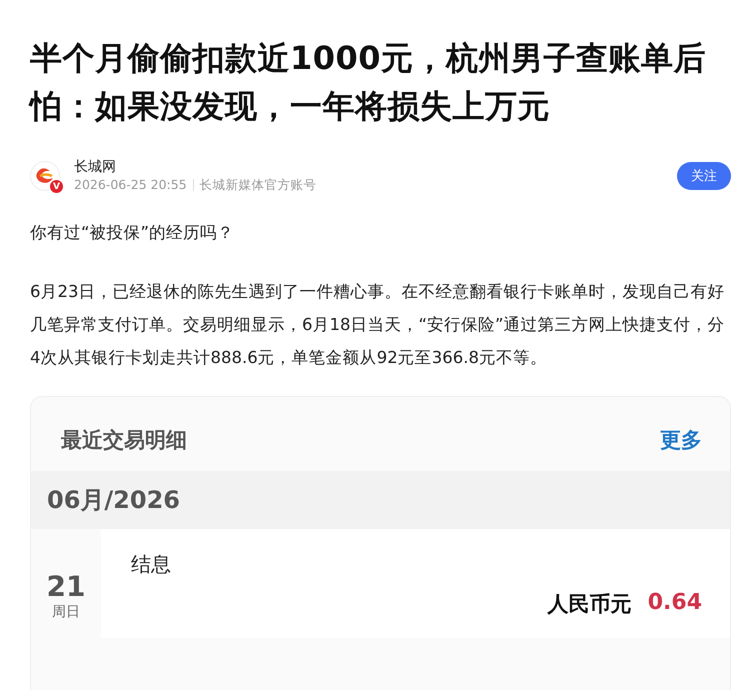 This screenshot has width=751, height=690. Describe the element at coordinates (124, 440) in the screenshot. I see `section-title: 最近交易明细` at that location.